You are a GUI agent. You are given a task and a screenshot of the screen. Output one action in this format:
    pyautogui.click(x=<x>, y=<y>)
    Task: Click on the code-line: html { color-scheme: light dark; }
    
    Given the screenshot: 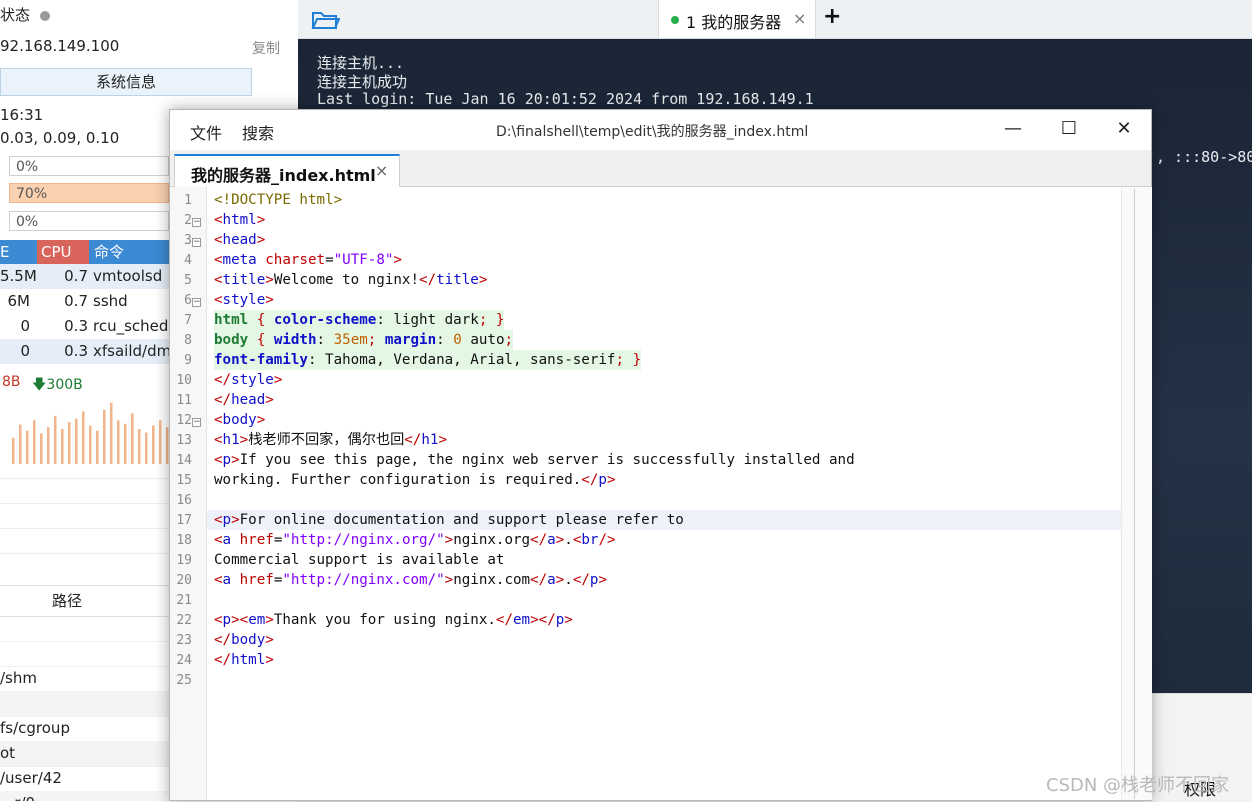 What is the action you would take?
    pyautogui.click(x=359, y=320)
    